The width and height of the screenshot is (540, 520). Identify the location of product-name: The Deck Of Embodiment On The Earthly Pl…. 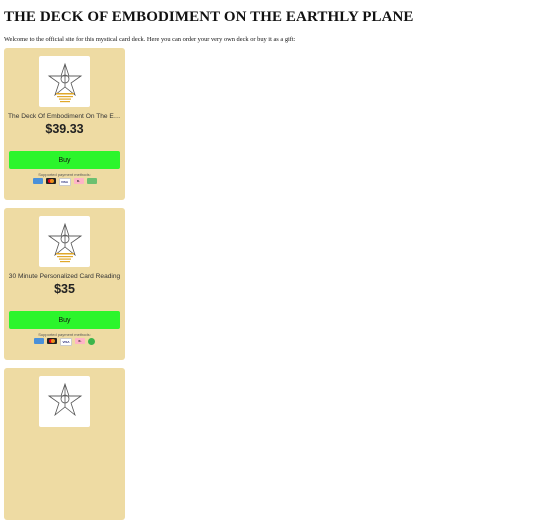
(64, 116).